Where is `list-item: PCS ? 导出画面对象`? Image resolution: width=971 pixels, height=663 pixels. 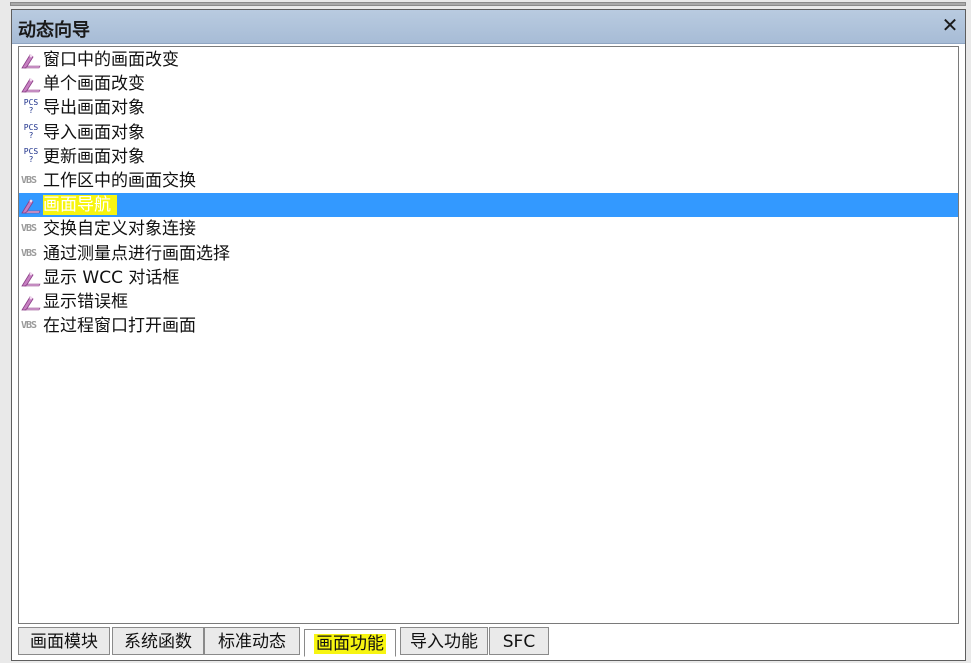
list-item: PCS ? 导出画面对象 is located at coordinates (488, 108).